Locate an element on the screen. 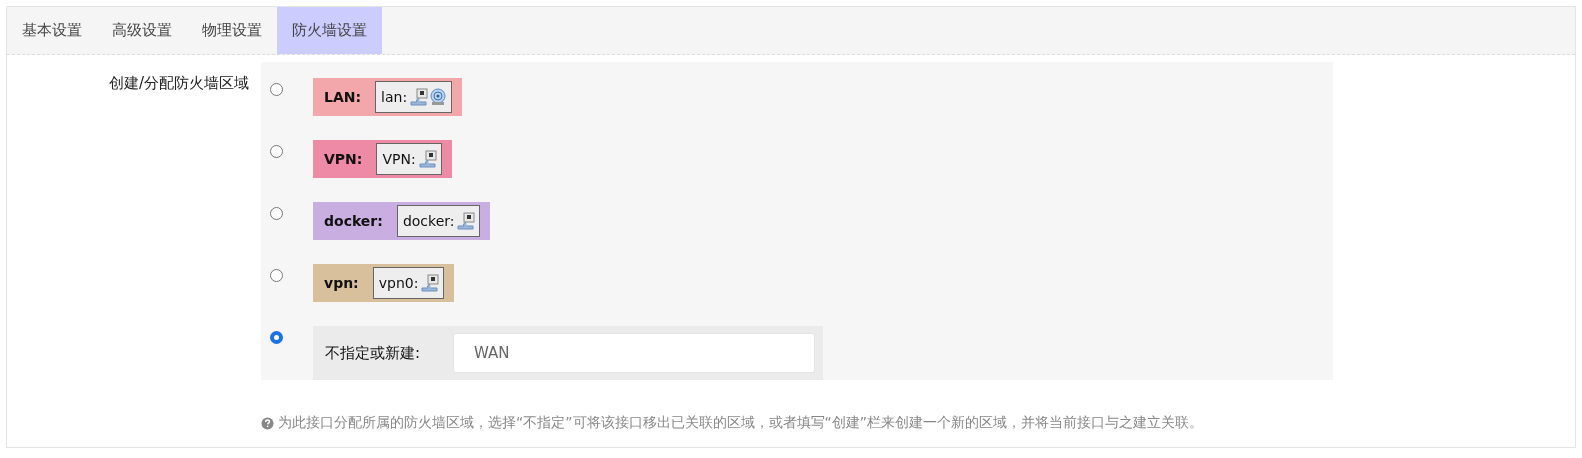 The image size is (1582, 458). zone-name: VPN: is located at coordinates (343, 159).